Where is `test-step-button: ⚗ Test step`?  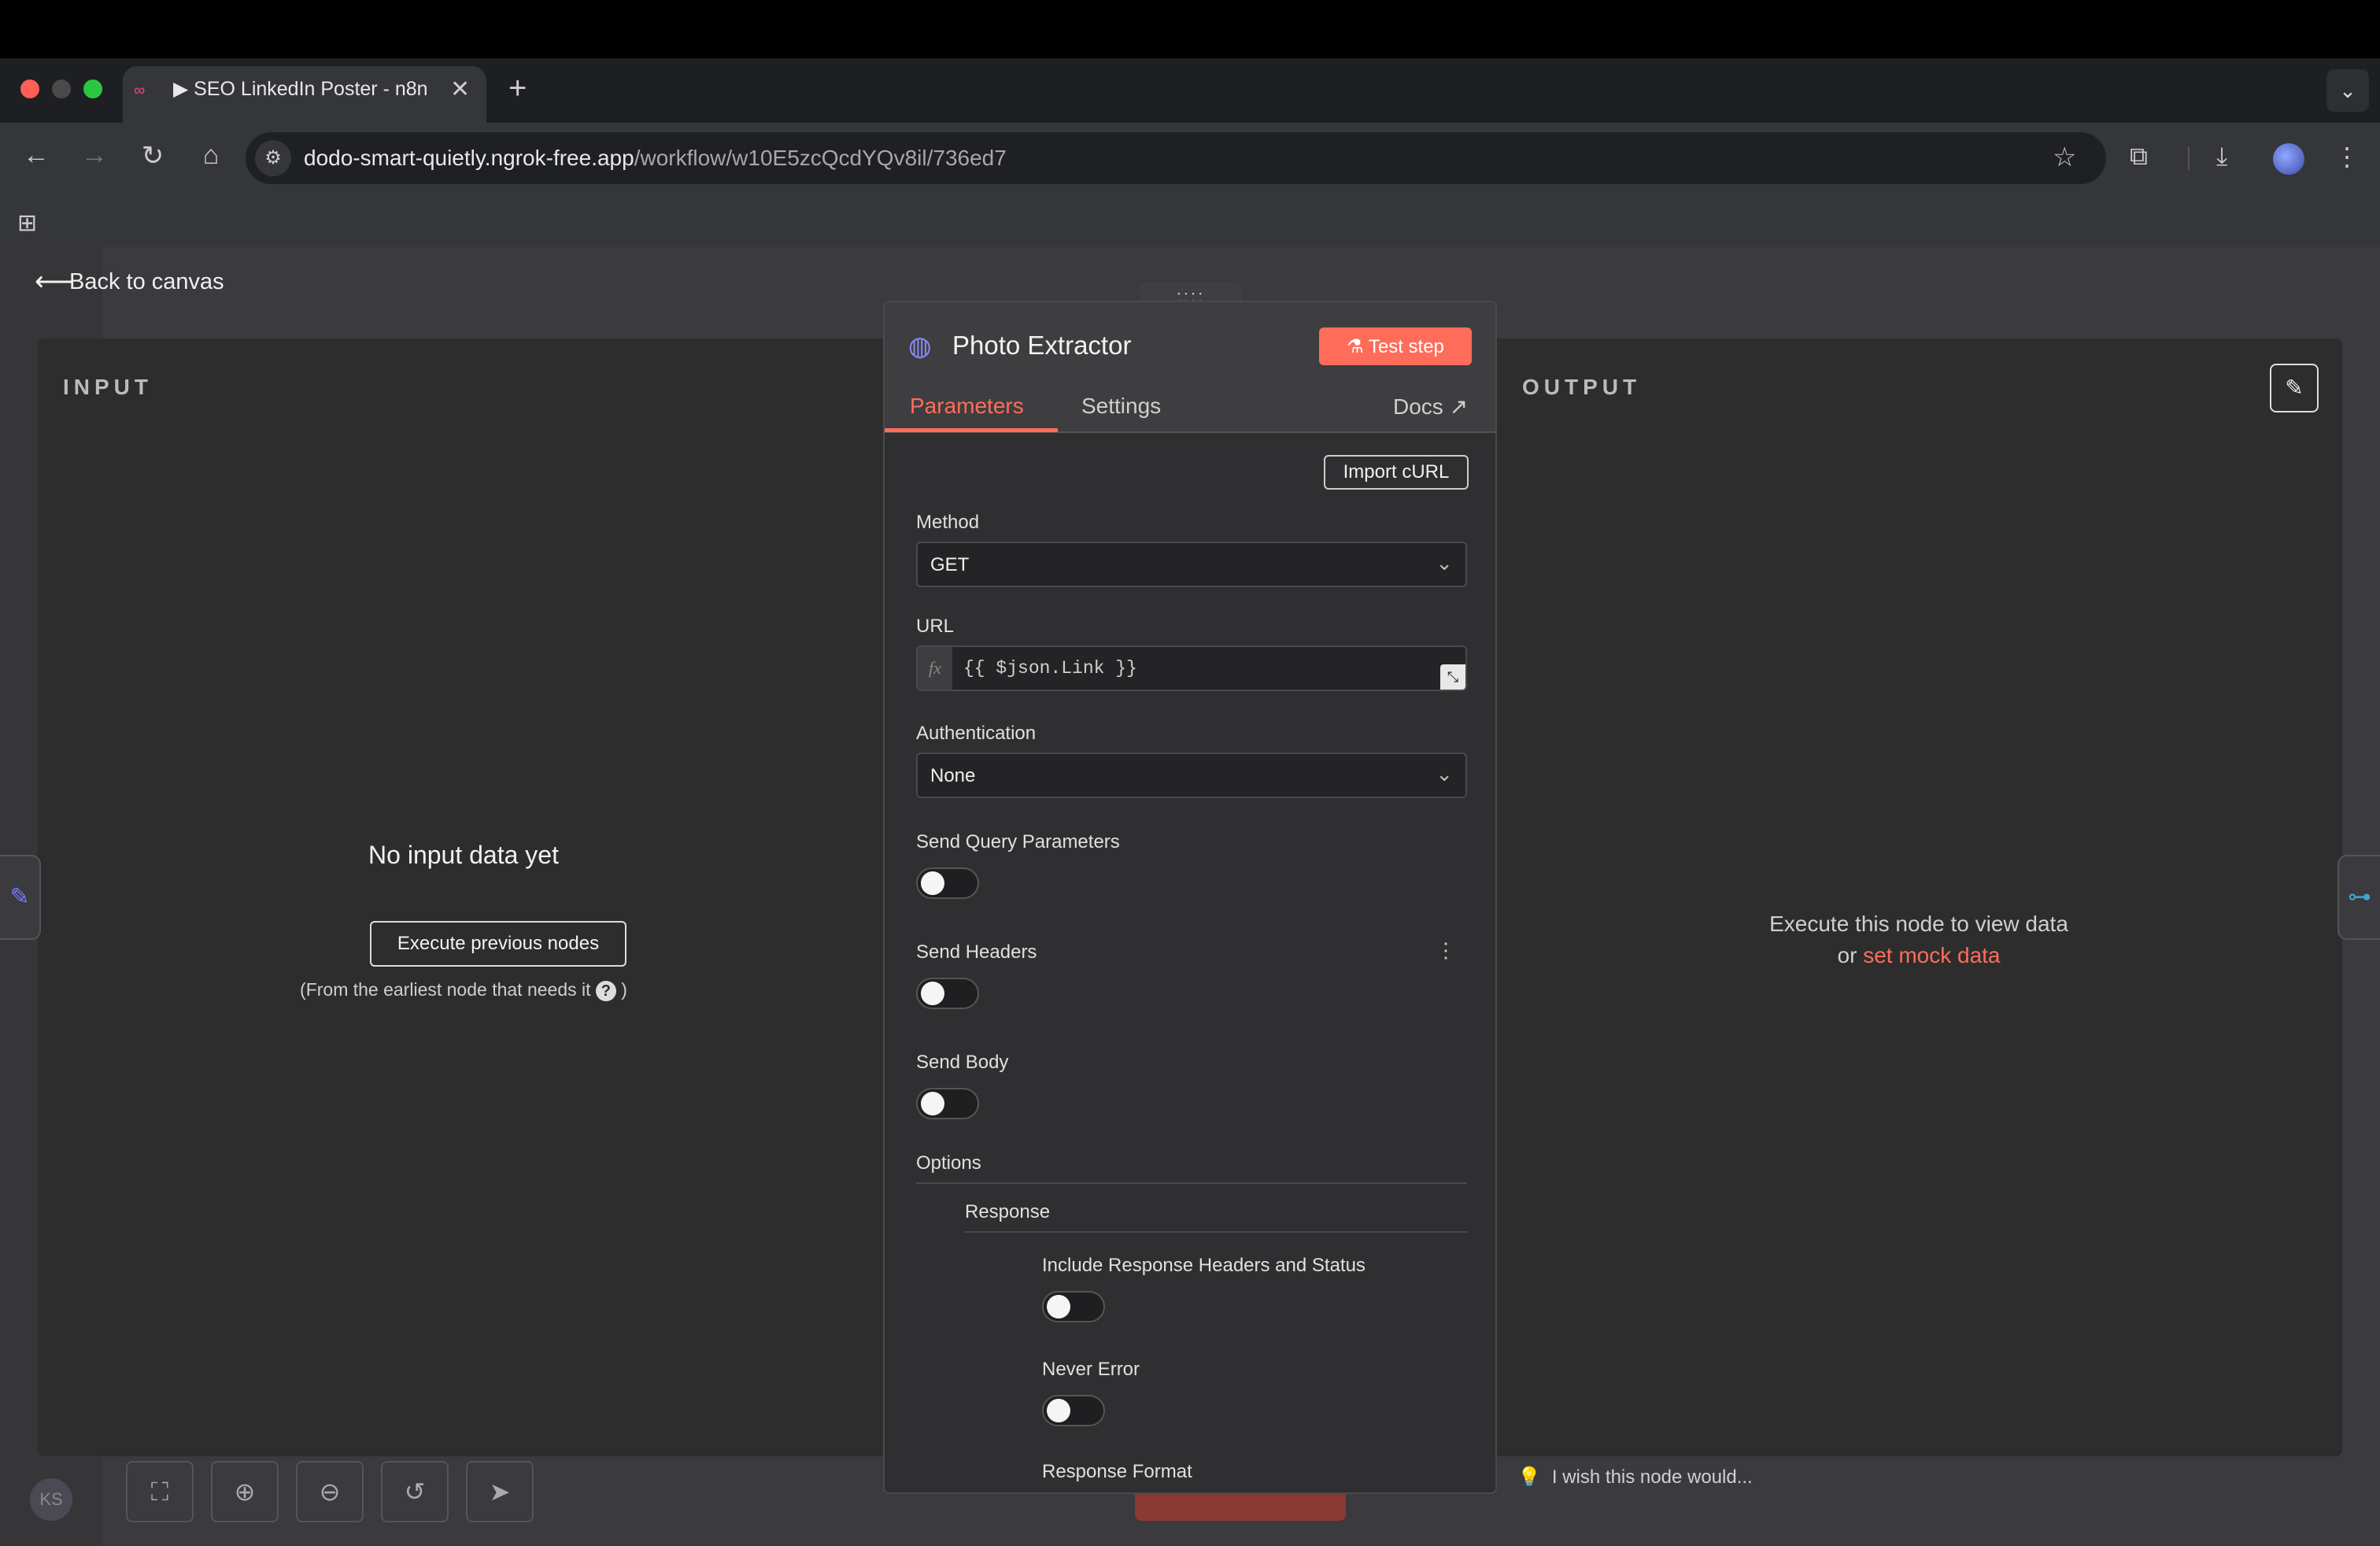
test-step-button: ⚗ Test step is located at coordinates (1395, 346).